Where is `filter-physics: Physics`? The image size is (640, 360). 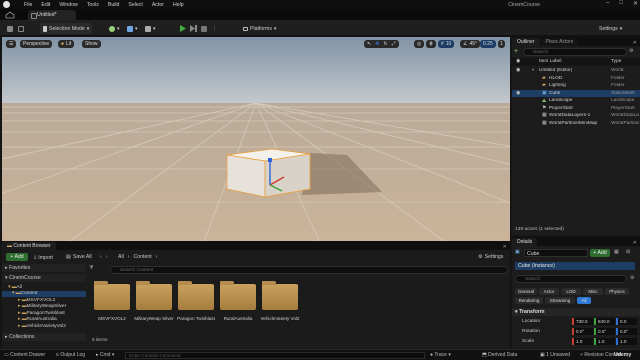
filter-physics: Physics is located at coordinates (617, 291).